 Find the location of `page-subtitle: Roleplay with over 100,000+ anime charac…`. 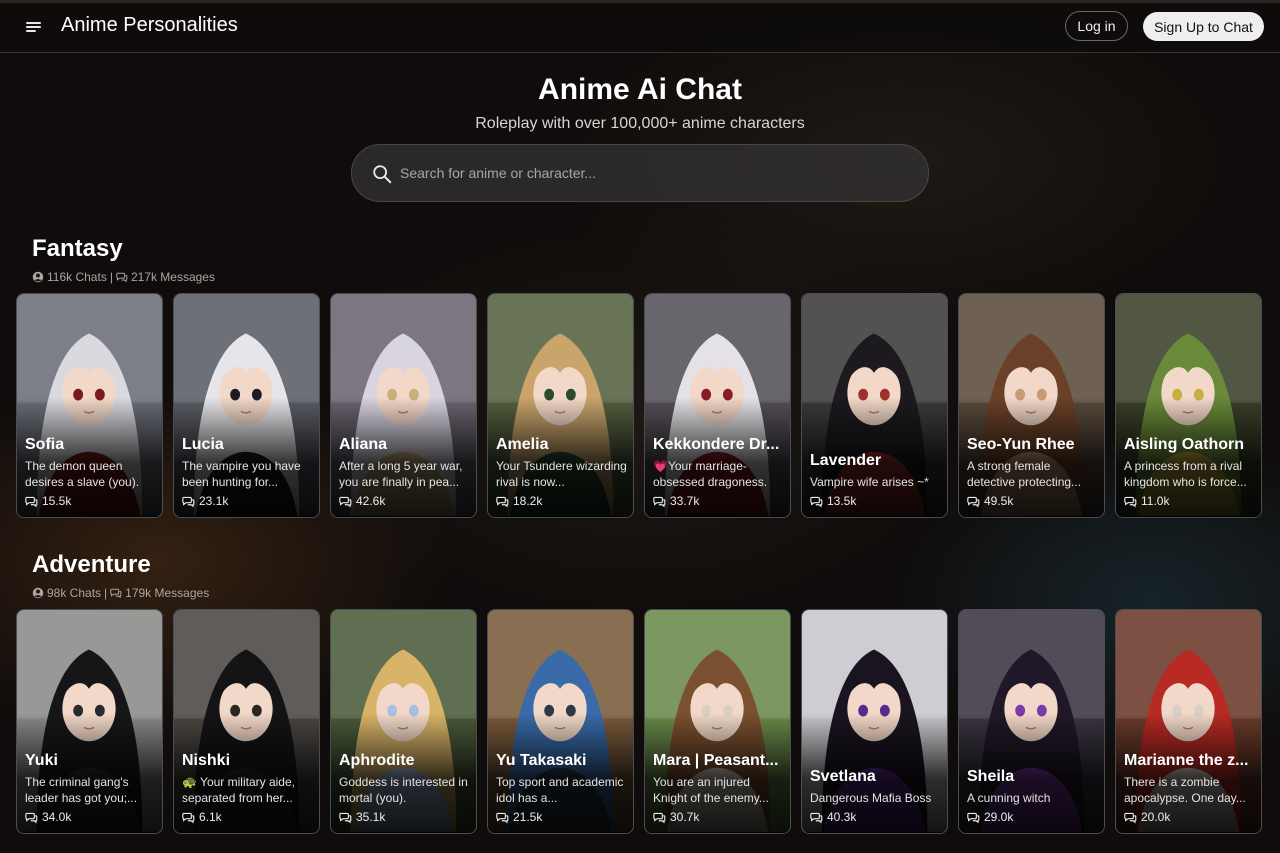

page-subtitle: Roleplay with over 100,000+ anime charac… is located at coordinates (640, 123).